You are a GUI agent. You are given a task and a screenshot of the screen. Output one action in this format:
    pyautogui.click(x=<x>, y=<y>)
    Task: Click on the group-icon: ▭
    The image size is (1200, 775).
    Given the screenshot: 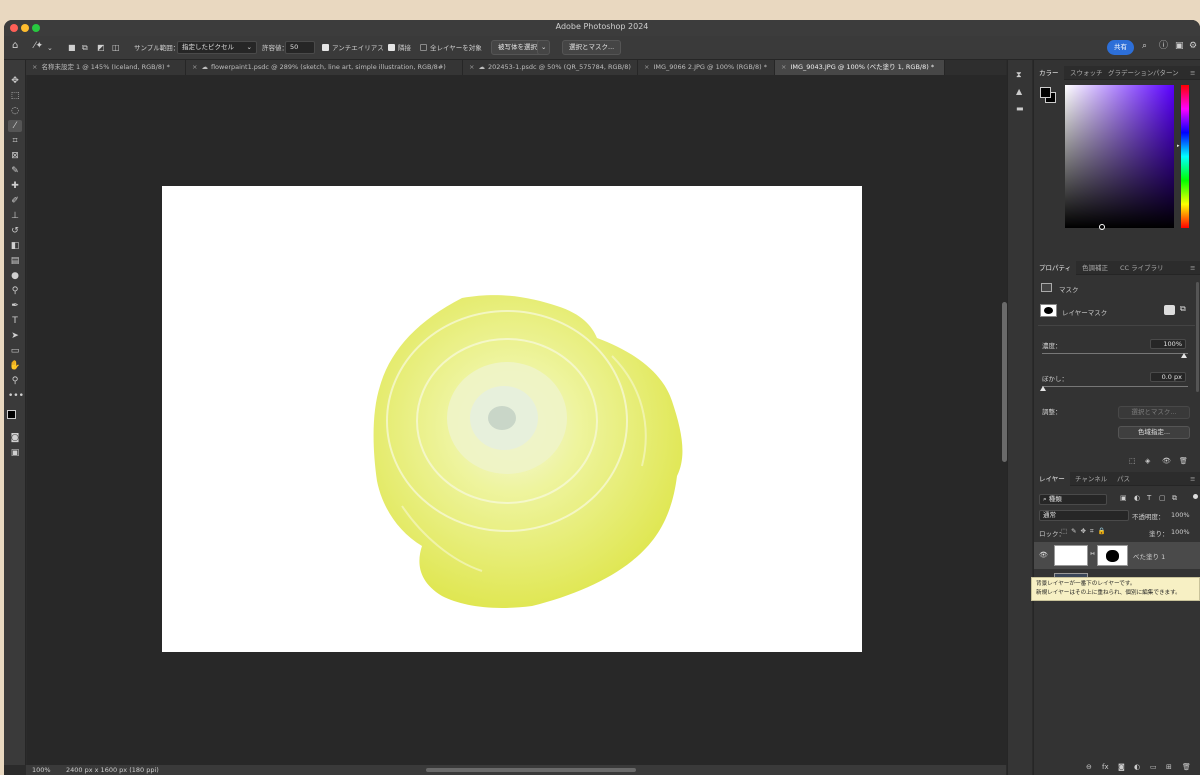 What is the action you would take?
    pyautogui.click(x=1153, y=767)
    